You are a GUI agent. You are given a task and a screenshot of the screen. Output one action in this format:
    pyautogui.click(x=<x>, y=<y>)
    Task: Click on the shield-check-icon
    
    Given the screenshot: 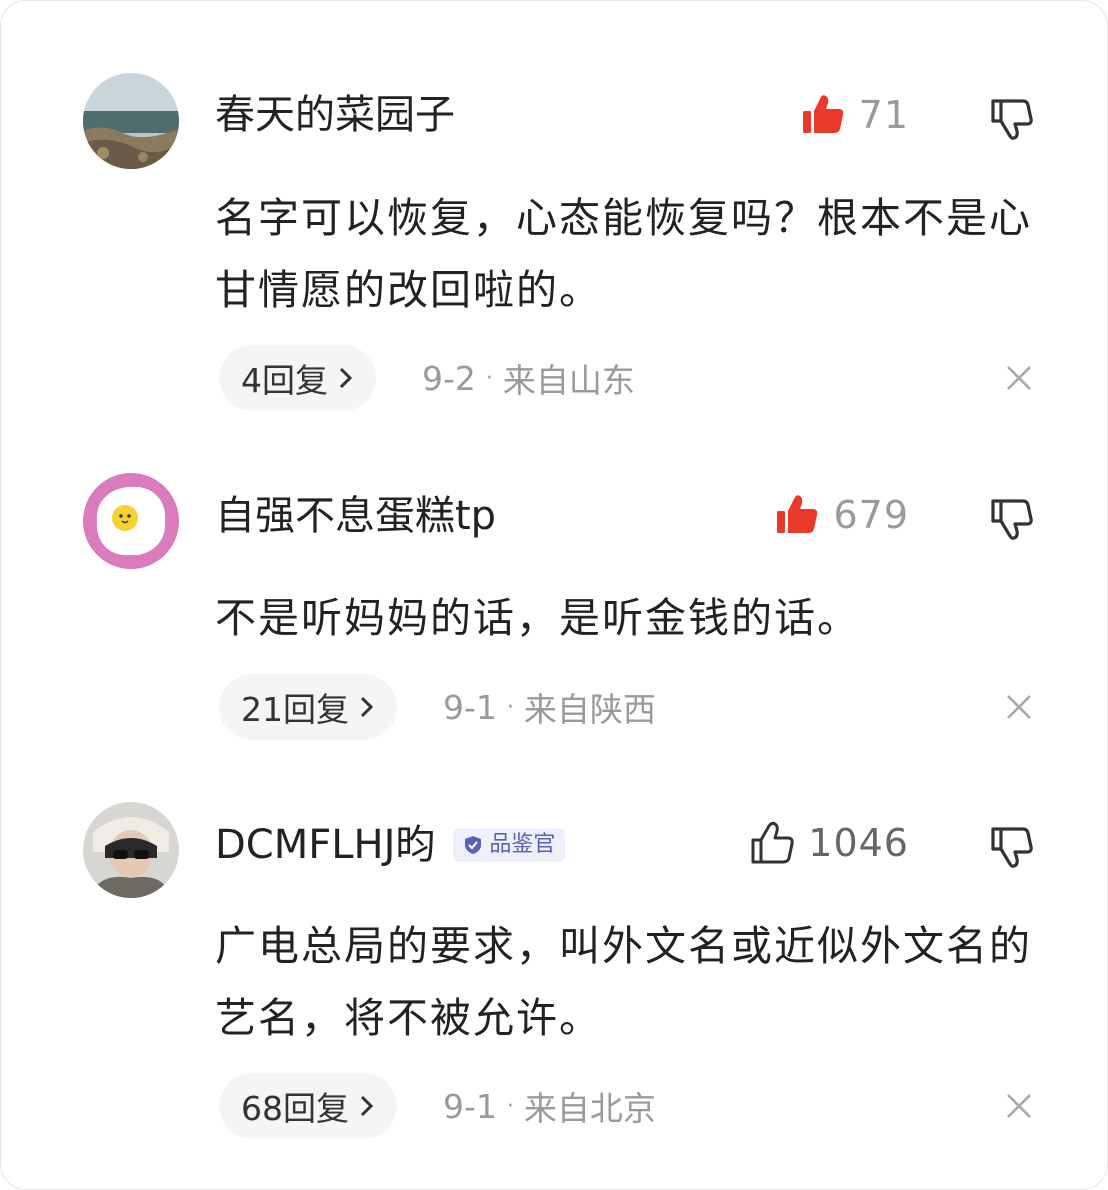 What is the action you would take?
    pyautogui.click(x=473, y=845)
    